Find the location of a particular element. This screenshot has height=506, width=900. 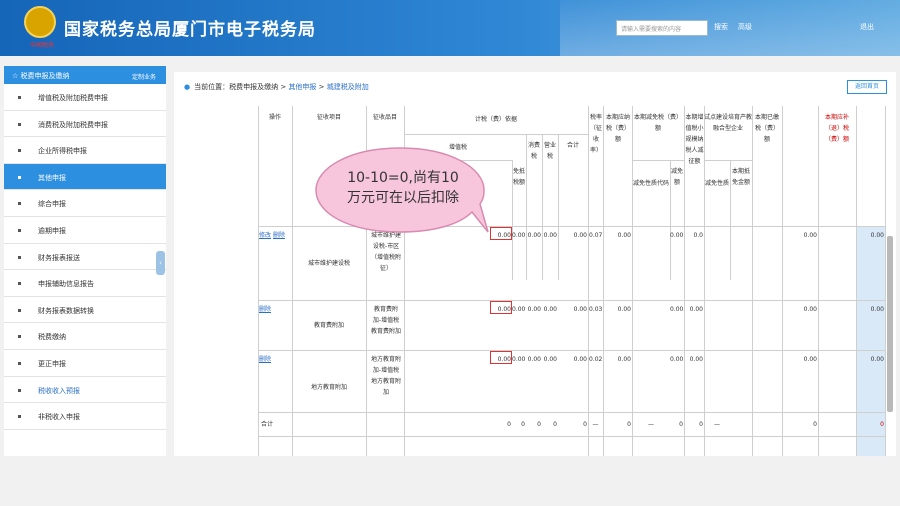

sidebar-item-active: 其他申报 is located at coordinates (85, 177).